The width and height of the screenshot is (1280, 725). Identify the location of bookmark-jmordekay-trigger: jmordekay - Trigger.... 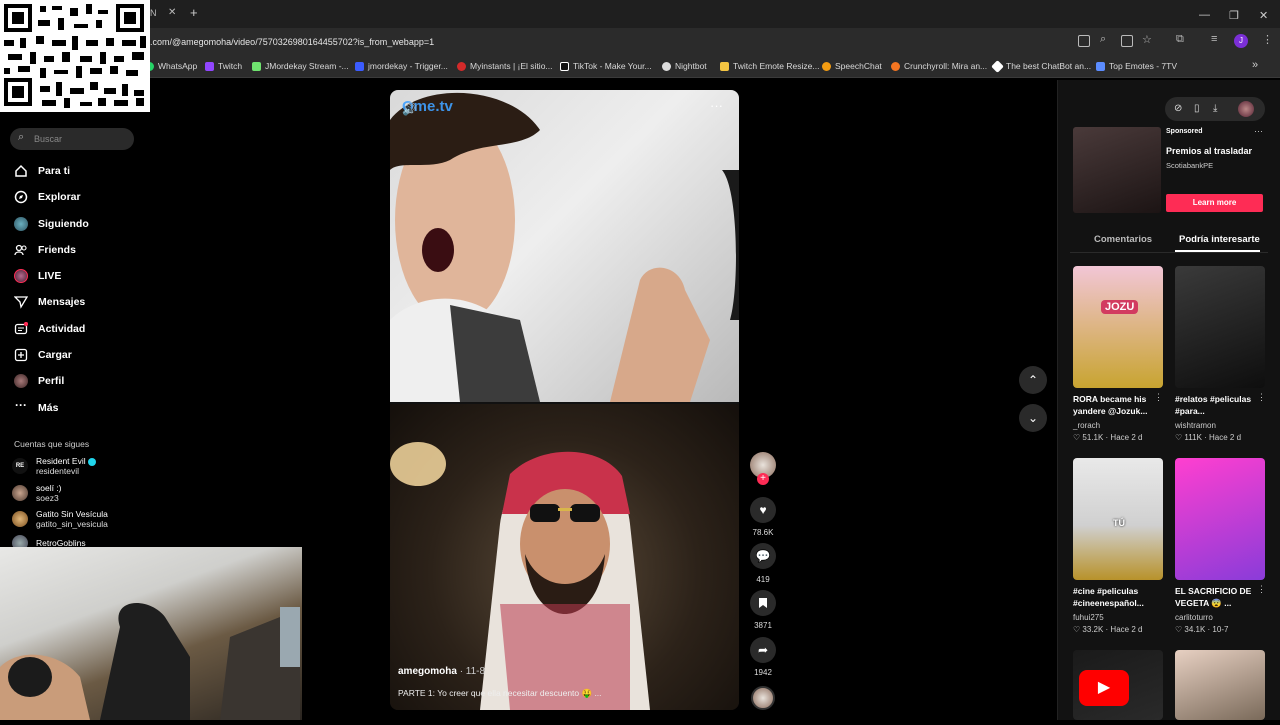
(401, 66).